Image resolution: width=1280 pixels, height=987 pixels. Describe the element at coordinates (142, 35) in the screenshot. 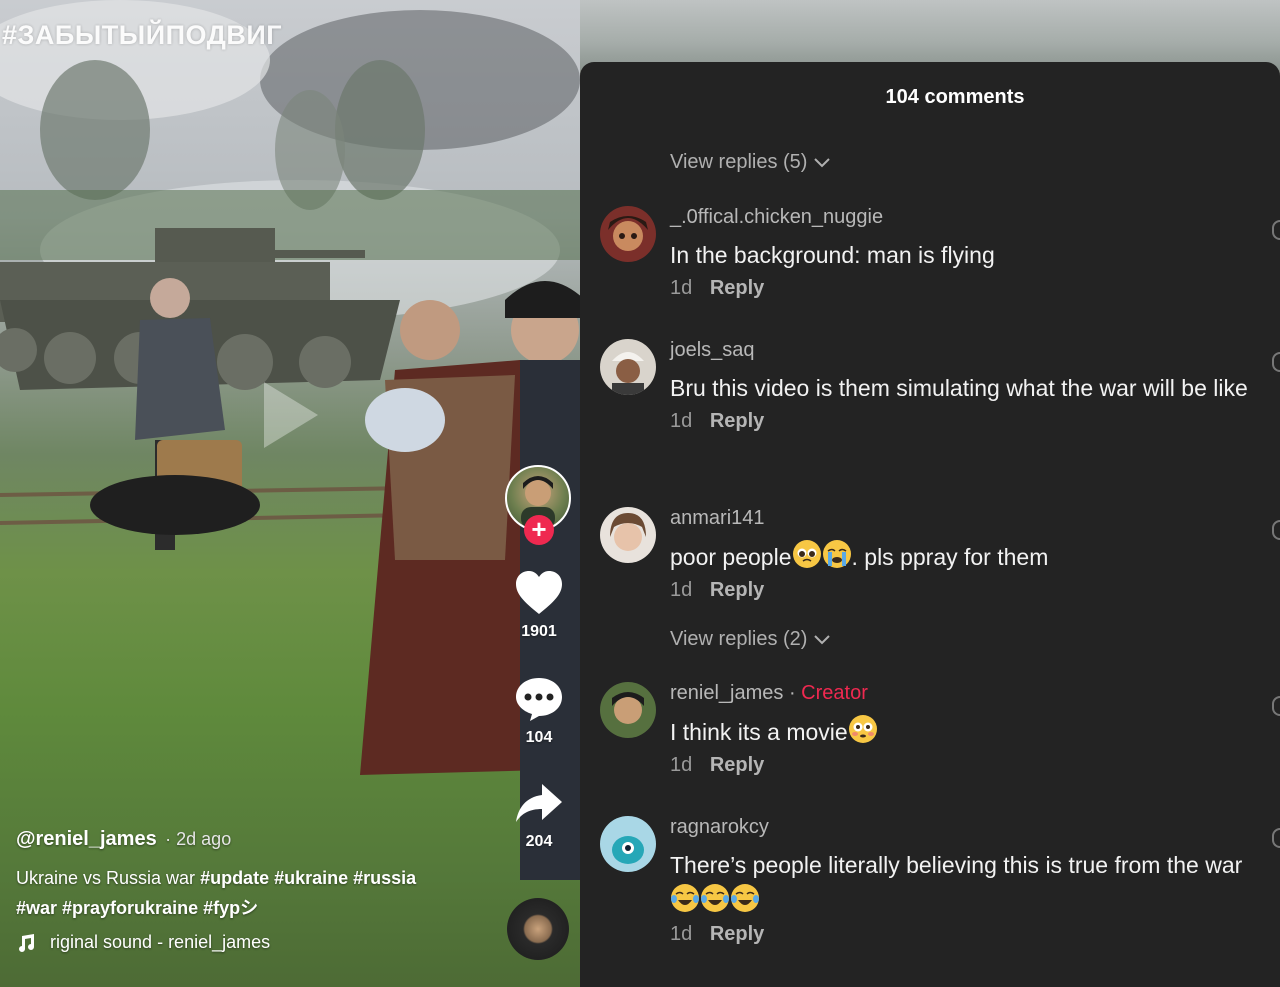

I see `video-hashtag-overlay: #ЗАБЫТЫЙПОДВИГ` at that location.